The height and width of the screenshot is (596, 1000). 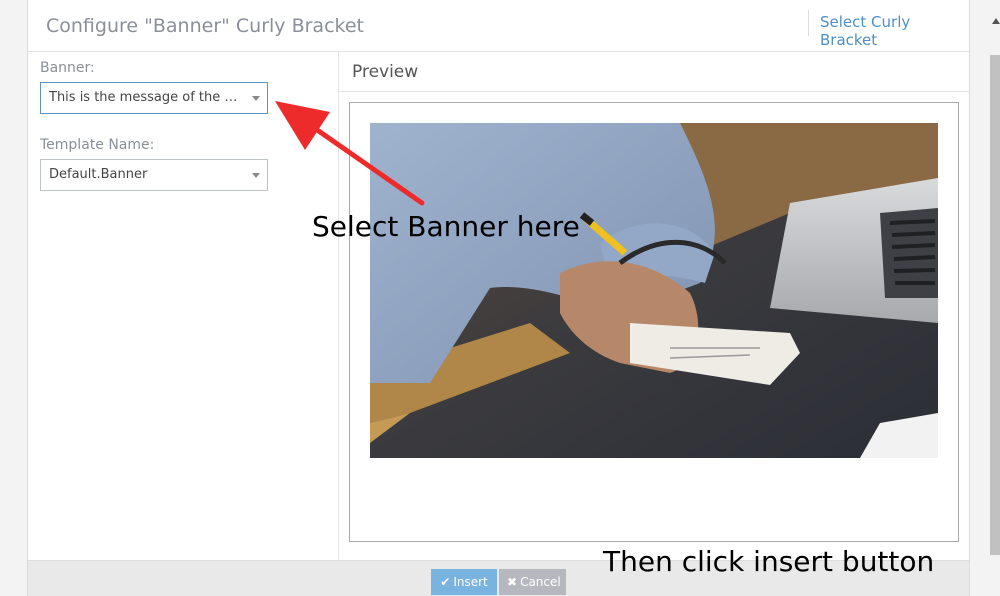 I want to click on x-icon: ✖, so click(x=512, y=582).